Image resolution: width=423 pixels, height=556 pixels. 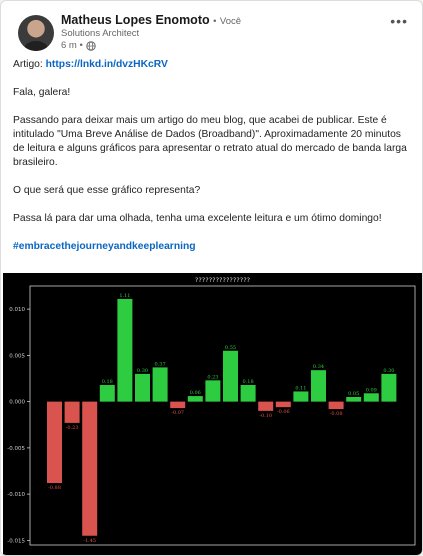 I want to click on avatar, so click(x=36, y=33).